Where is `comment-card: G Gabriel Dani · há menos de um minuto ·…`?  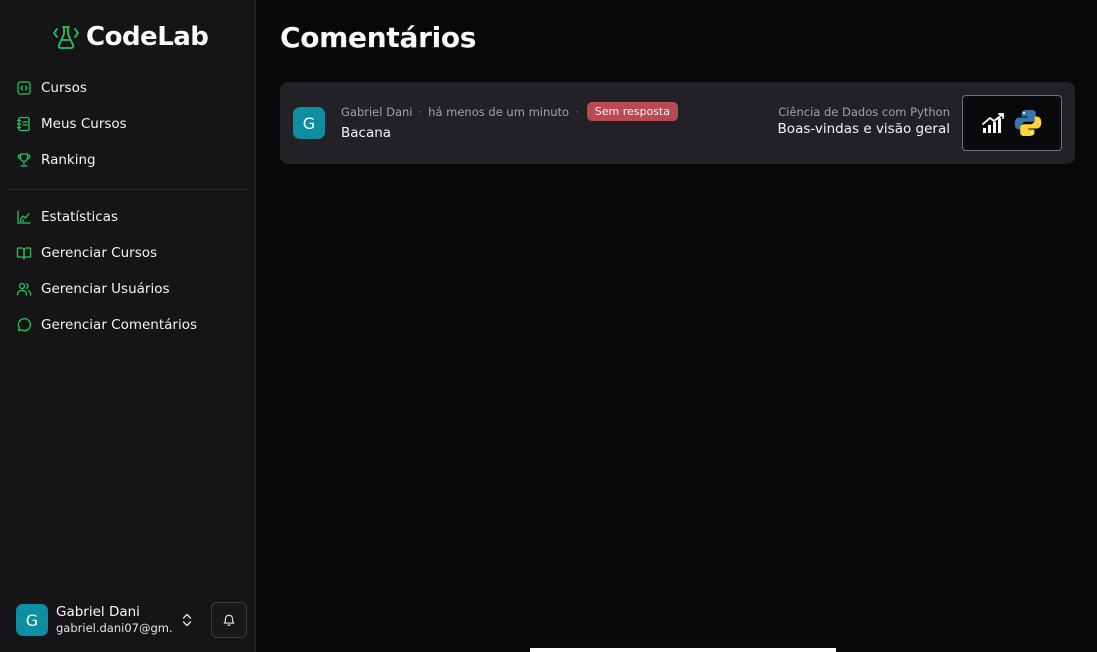
comment-card: G Gabriel Dani · há menos de um minuto ·… is located at coordinates (677, 123).